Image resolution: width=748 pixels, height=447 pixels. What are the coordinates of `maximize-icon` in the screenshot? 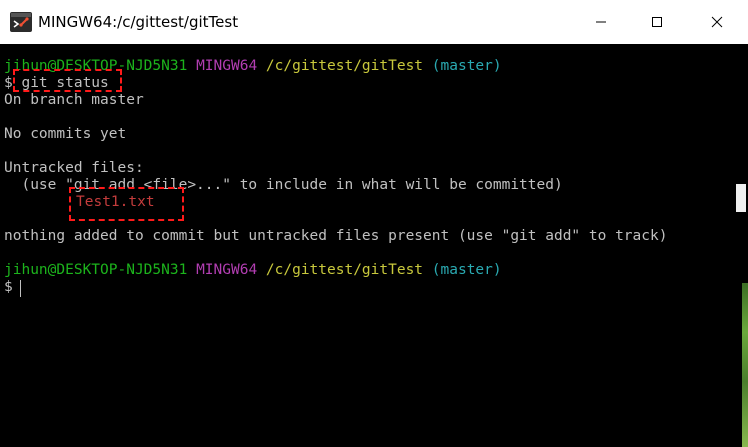 It's located at (657, 22).